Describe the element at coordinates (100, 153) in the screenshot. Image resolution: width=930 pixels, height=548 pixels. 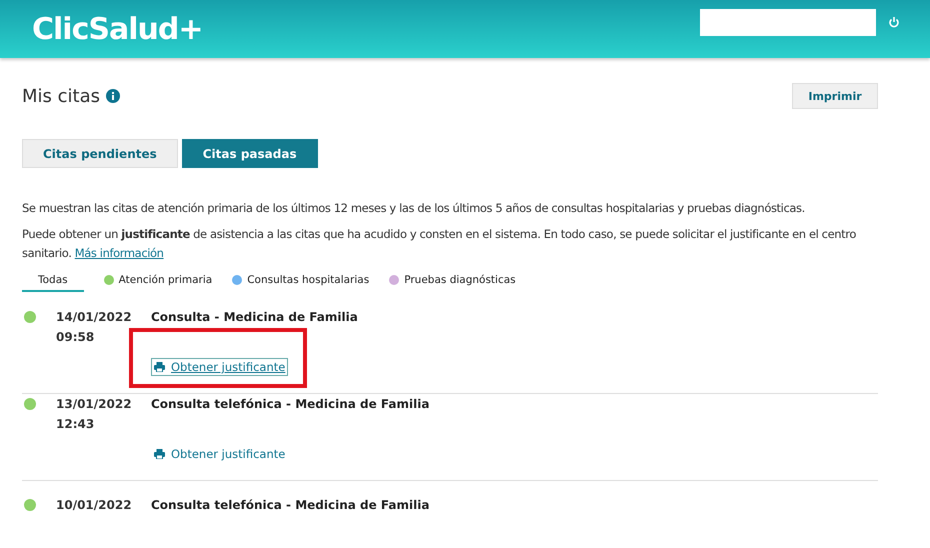
I see `tab: Citas pendientes` at that location.